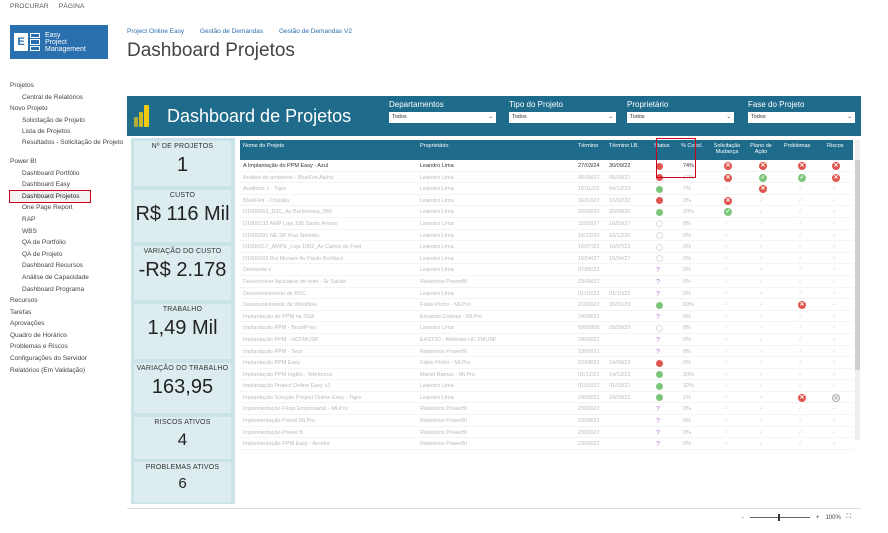 The width and height of the screenshot is (888, 533). Describe the element at coordinates (64, 109) in the screenshot. I see `nav-item: Novo Projeto` at that location.